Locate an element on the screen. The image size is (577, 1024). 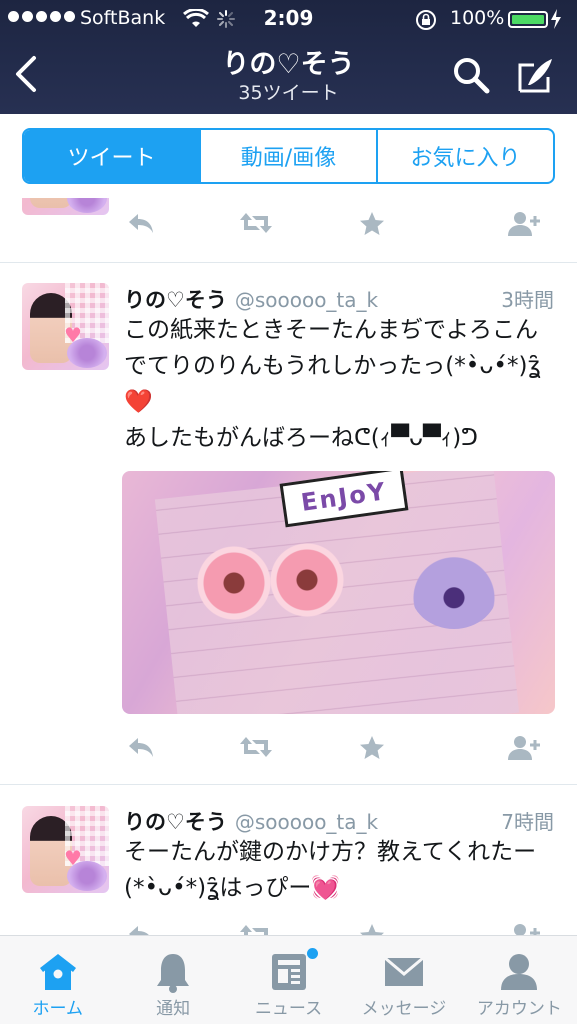
tab-account: アカウント is located at coordinates (519, 980).